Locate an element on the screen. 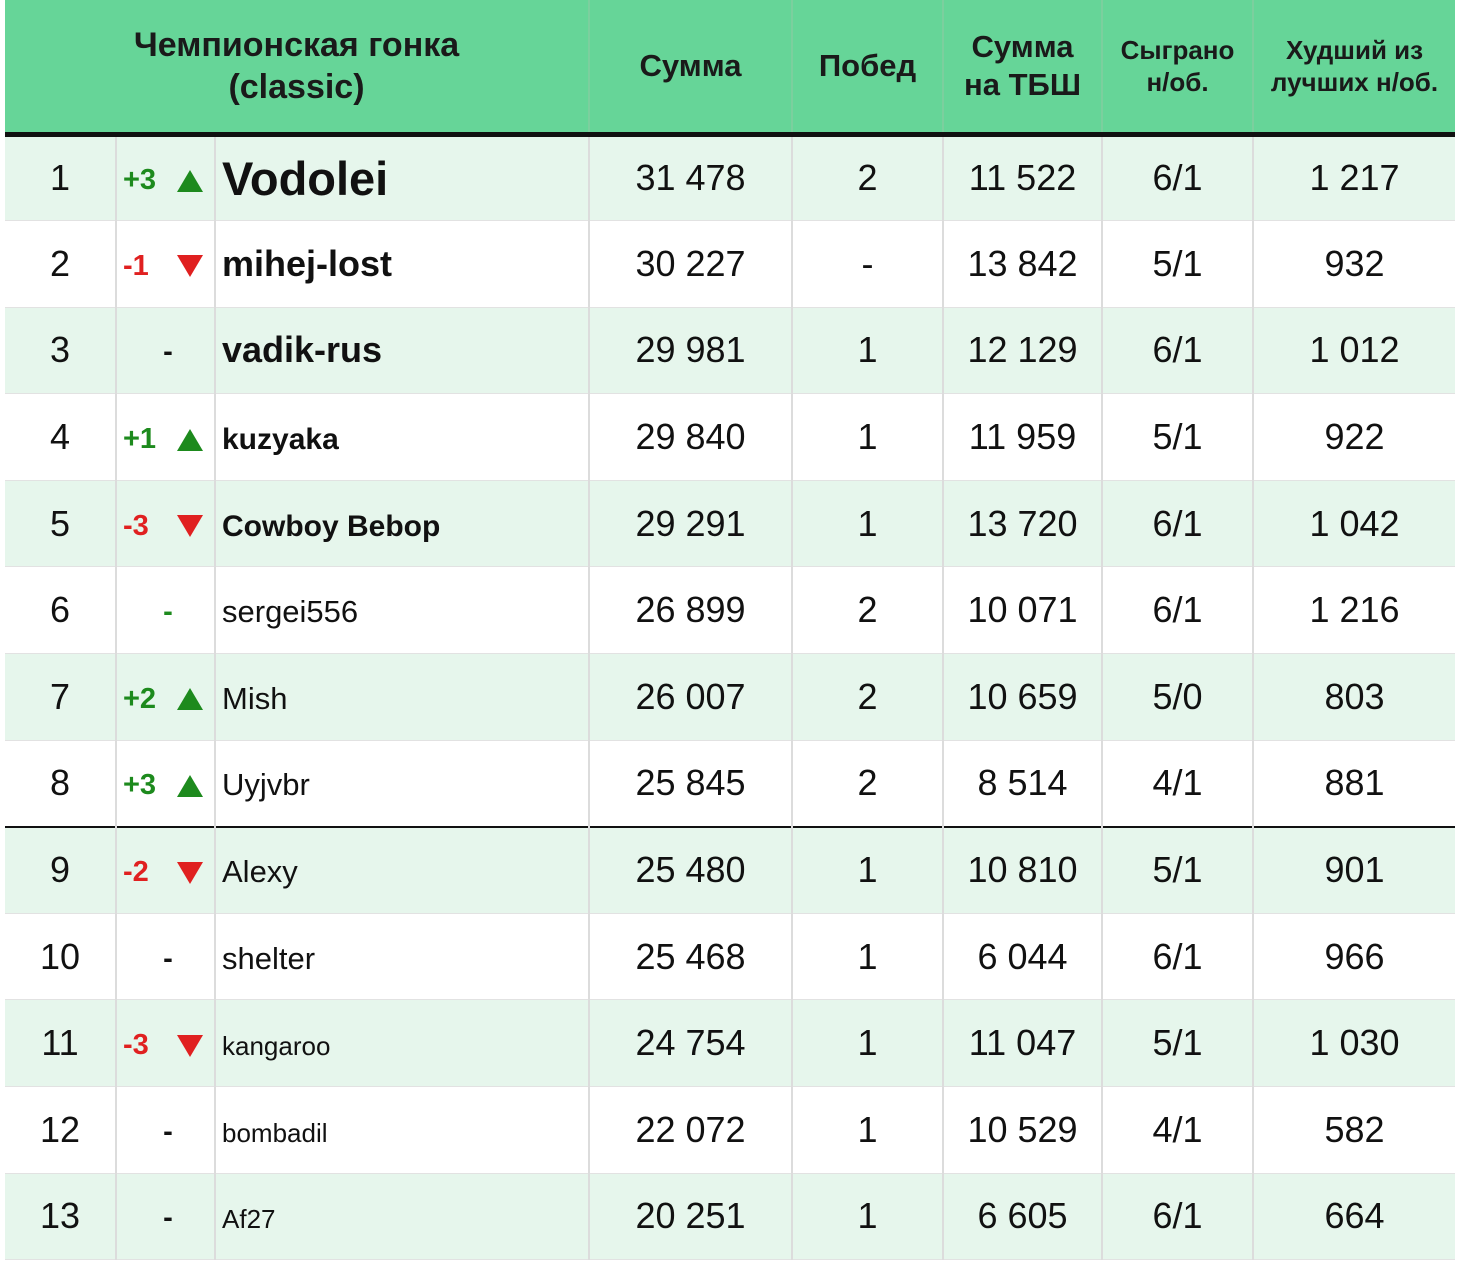  column-header-wins: Побед is located at coordinates (868, 68).